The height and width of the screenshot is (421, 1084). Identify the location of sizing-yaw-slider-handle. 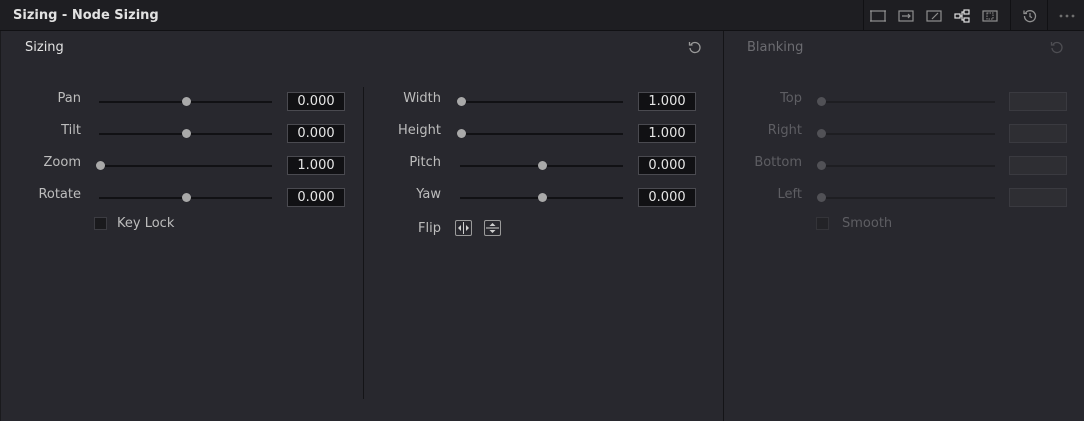
(542, 197).